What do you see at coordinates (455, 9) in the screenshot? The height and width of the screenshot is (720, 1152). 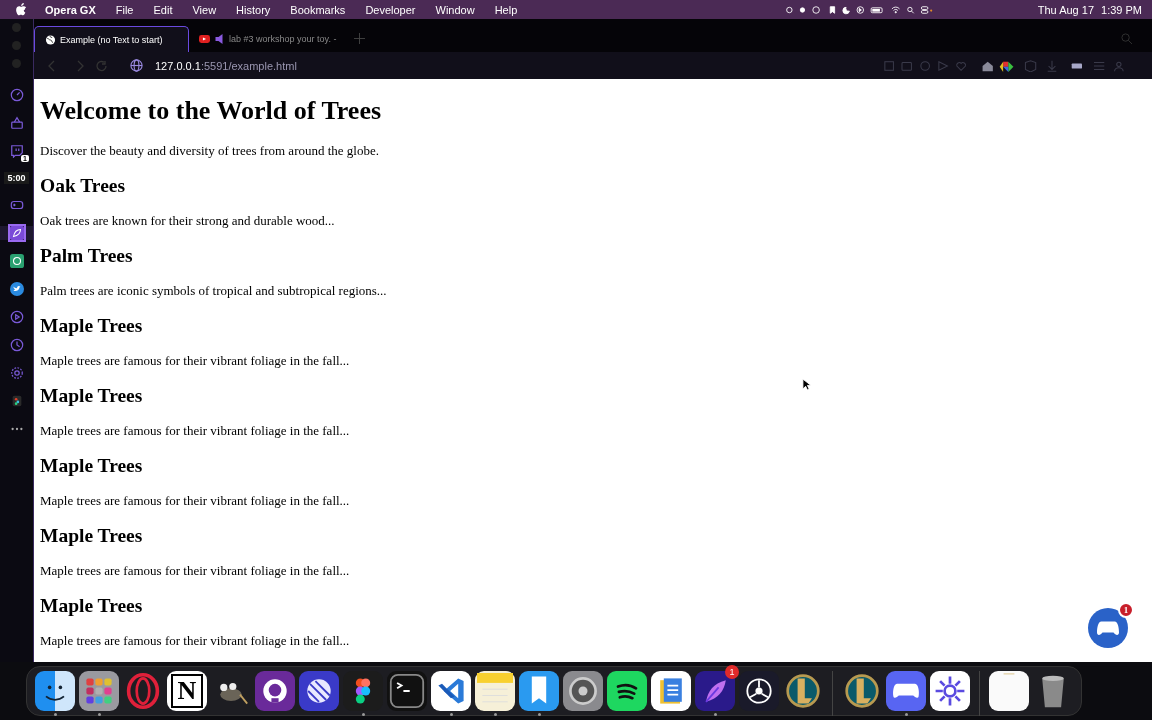 I see `menu-item: Window` at bounding box center [455, 9].